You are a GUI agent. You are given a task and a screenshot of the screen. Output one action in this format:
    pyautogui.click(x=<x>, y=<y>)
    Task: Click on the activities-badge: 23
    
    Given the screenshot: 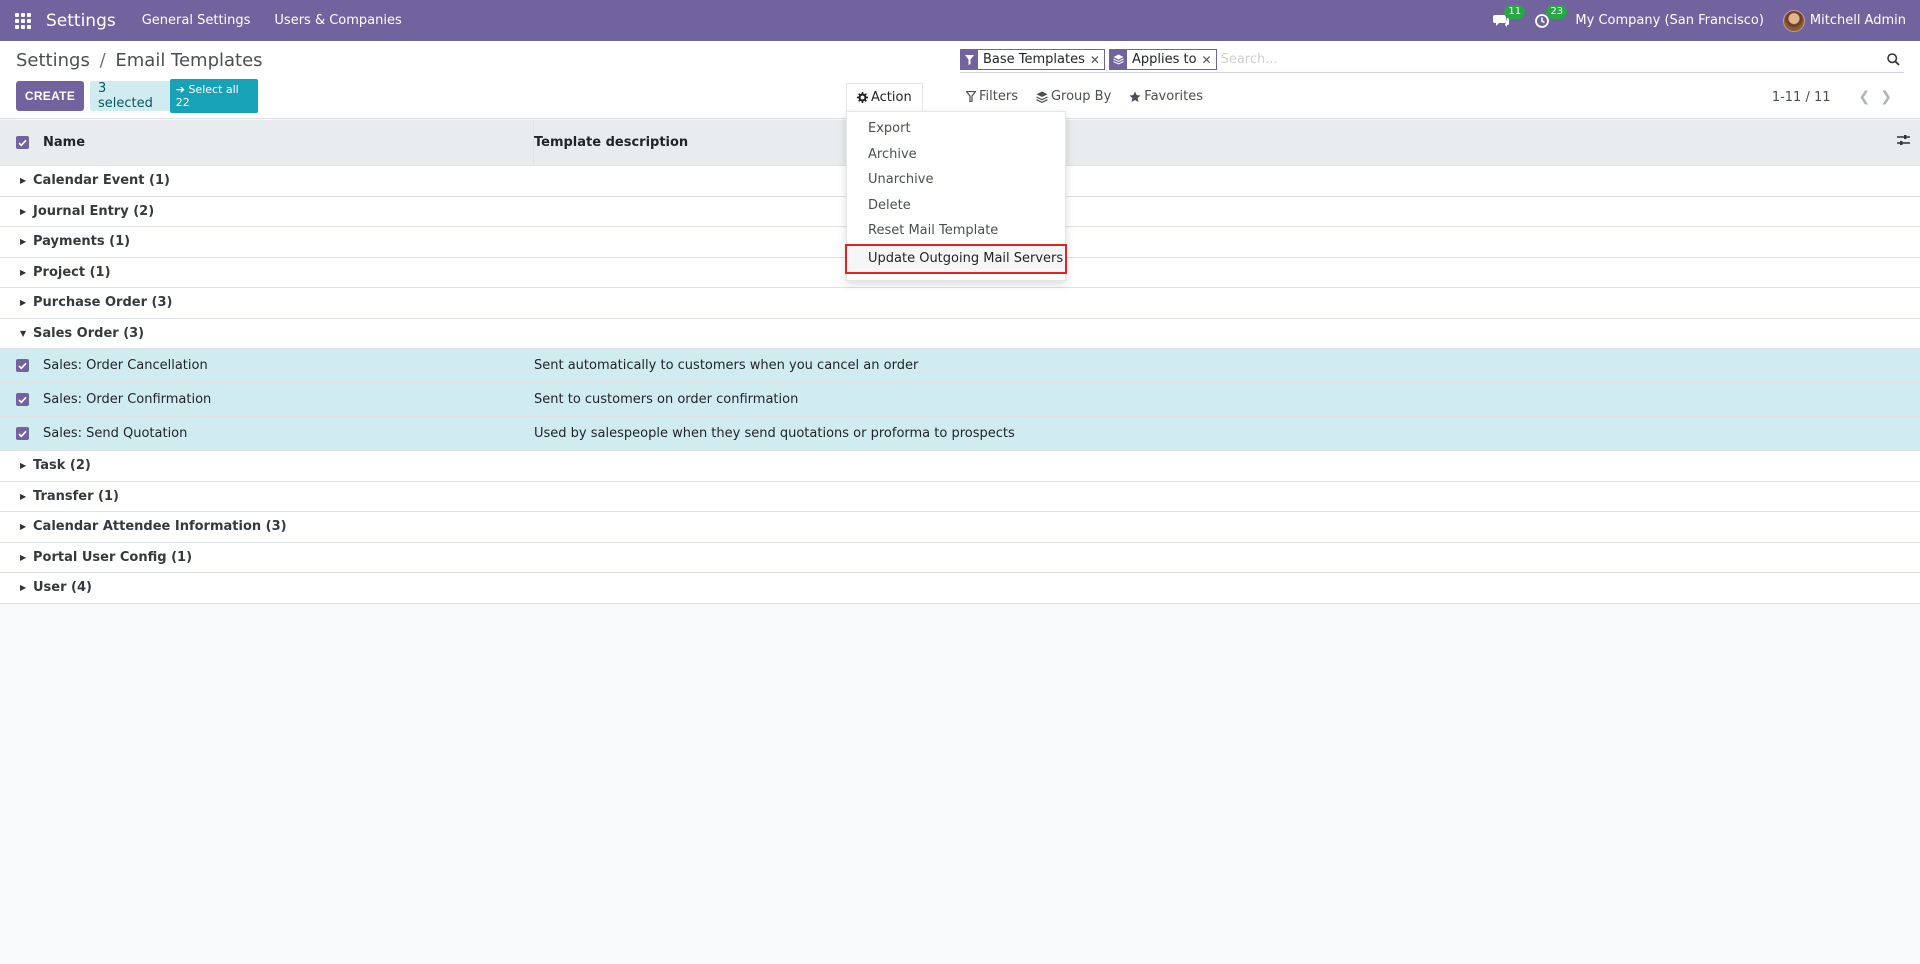 What is the action you would take?
    pyautogui.click(x=1557, y=11)
    